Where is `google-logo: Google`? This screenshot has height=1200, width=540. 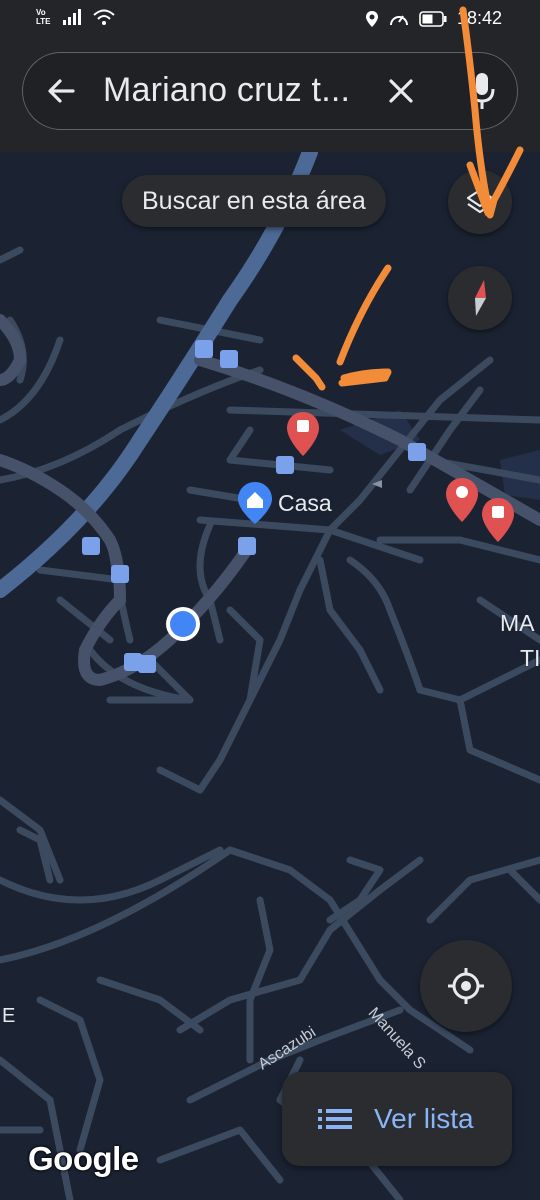 google-logo: Google is located at coordinates (83, 1158).